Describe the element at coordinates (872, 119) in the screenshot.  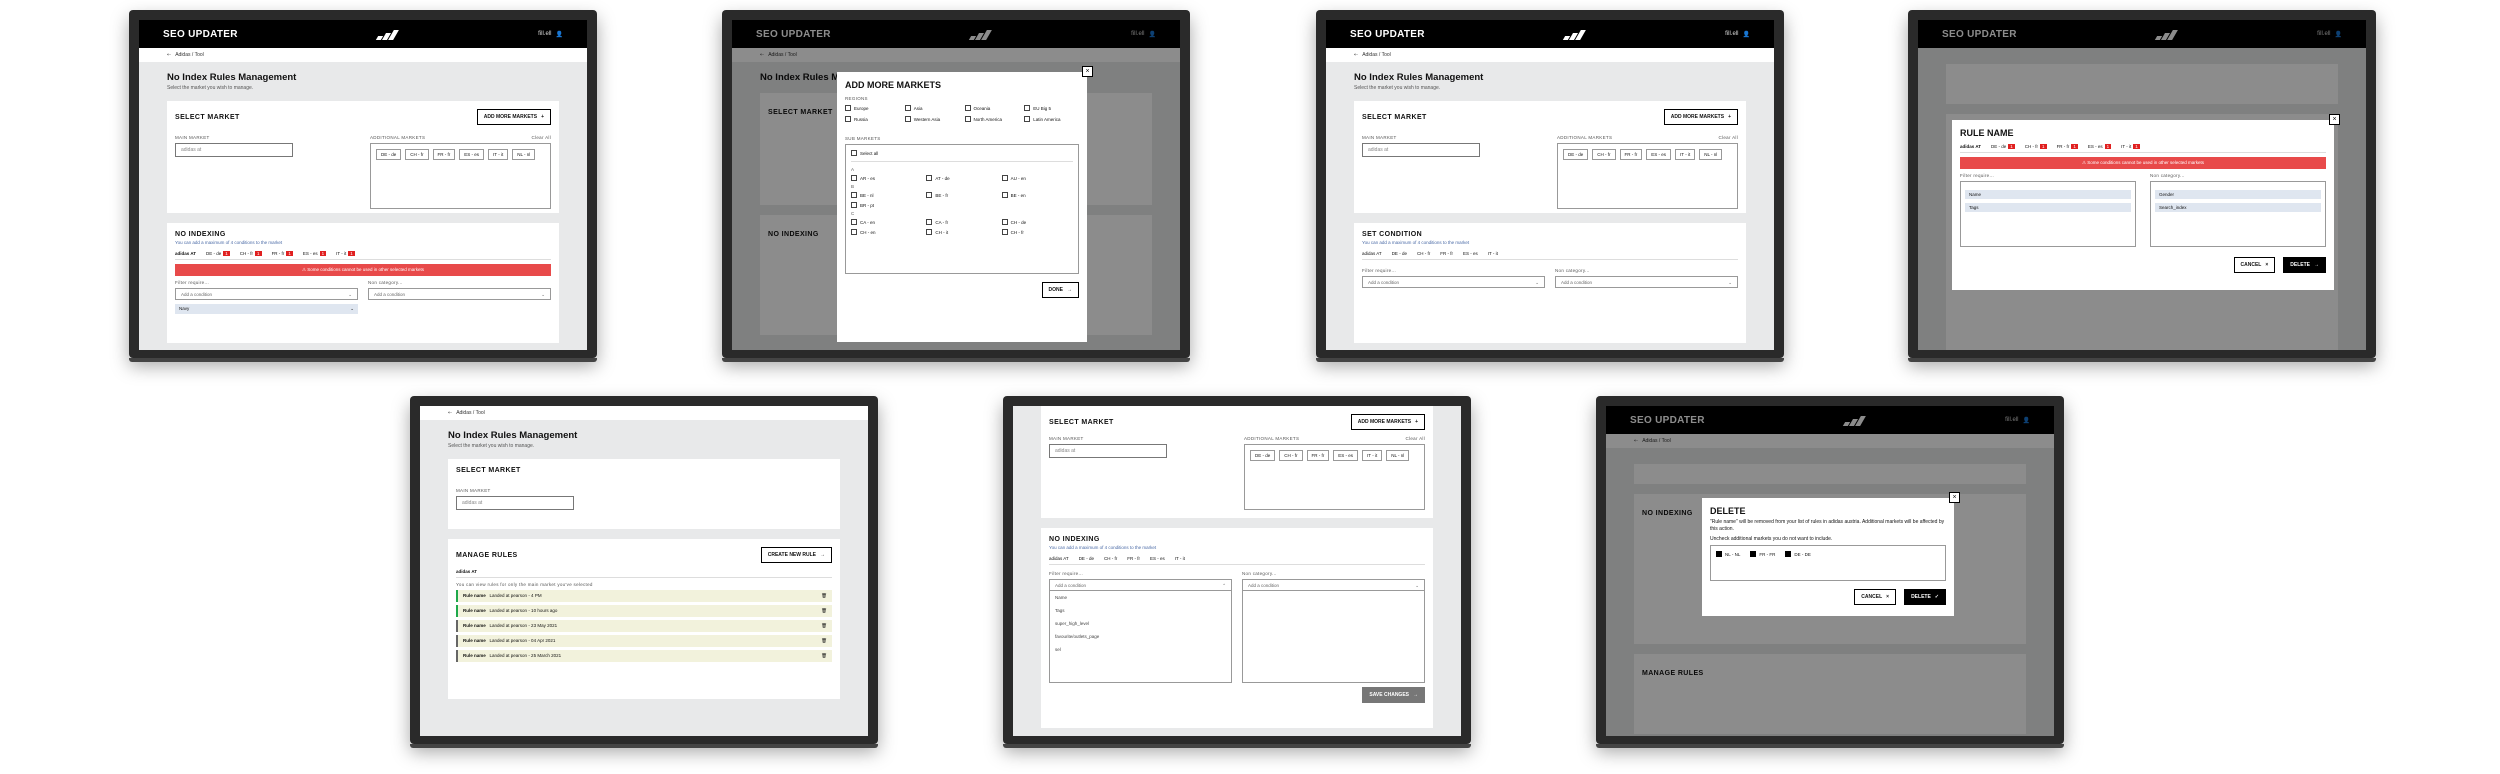
I see `region-checkbox: Russia` at that location.